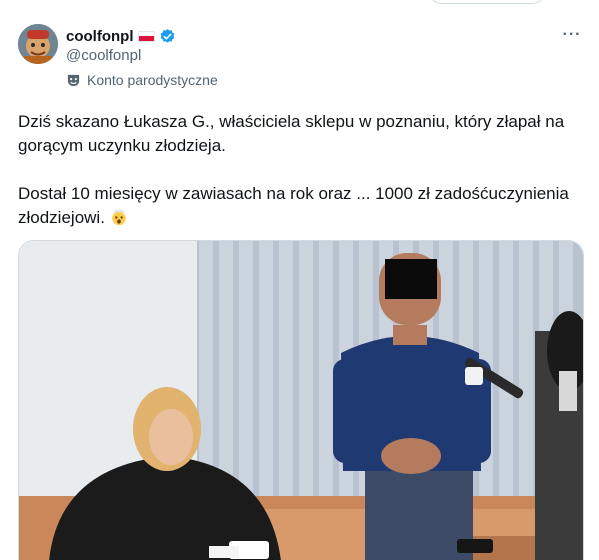  I want to click on exploding-head-emoji-icon, so click(119, 217).